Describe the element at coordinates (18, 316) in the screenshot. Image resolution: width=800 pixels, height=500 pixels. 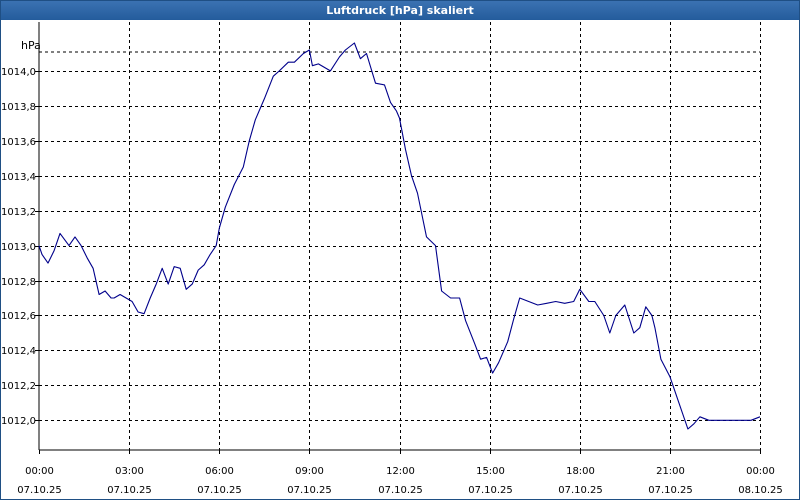
I see `y-tick-label: 1012,6` at that location.